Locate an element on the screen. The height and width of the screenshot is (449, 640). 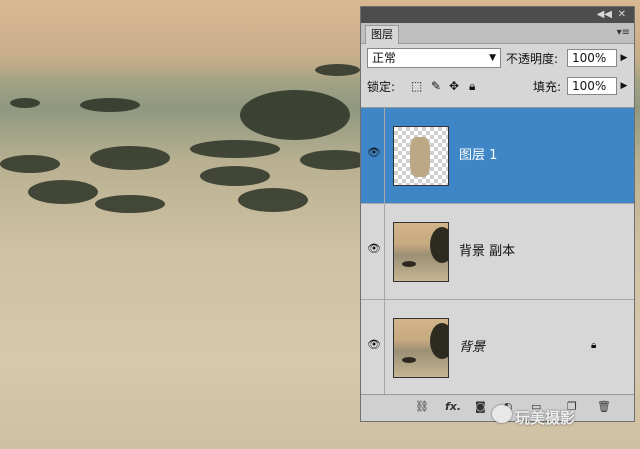
layer-row: 👁︎ 背景 🔒︎ is located at coordinates (497, 348).